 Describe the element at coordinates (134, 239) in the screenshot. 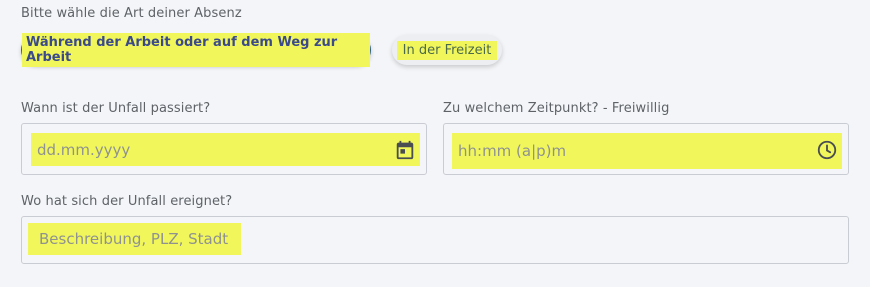

I see `location-field-placeholder: Beschreibung, PLZ, Stadt` at that location.